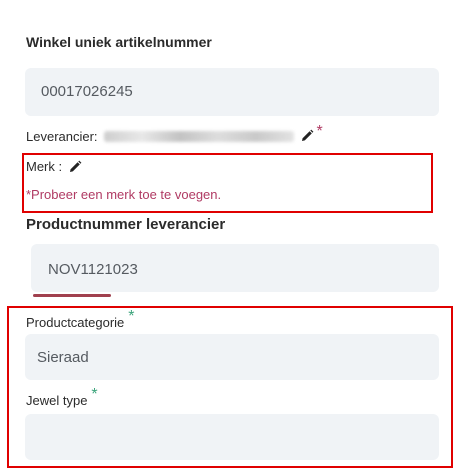 The image size is (458, 469). Describe the element at coordinates (232, 92) in the screenshot. I see `sku-field: 00017026245` at that location.